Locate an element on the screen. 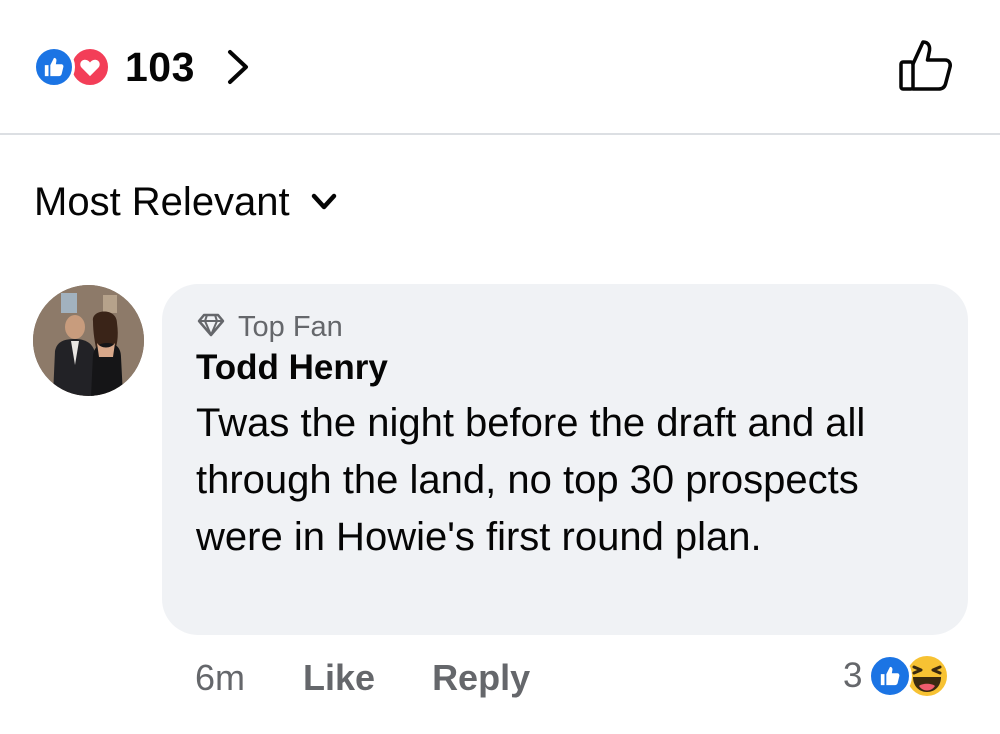 This screenshot has height=734, width=1000. top-fan-badge: Top Fan is located at coordinates (269, 327).